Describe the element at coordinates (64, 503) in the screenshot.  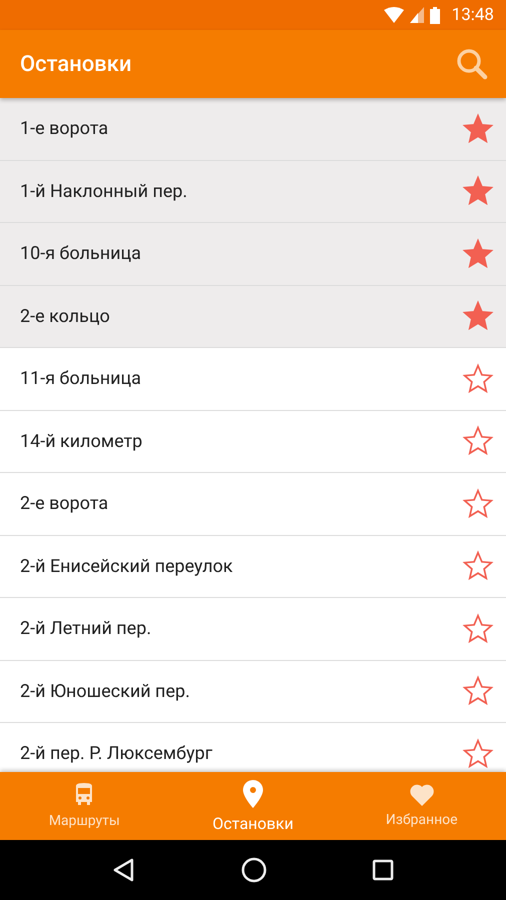
I see `stop-name: 2-е ворота` at that location.